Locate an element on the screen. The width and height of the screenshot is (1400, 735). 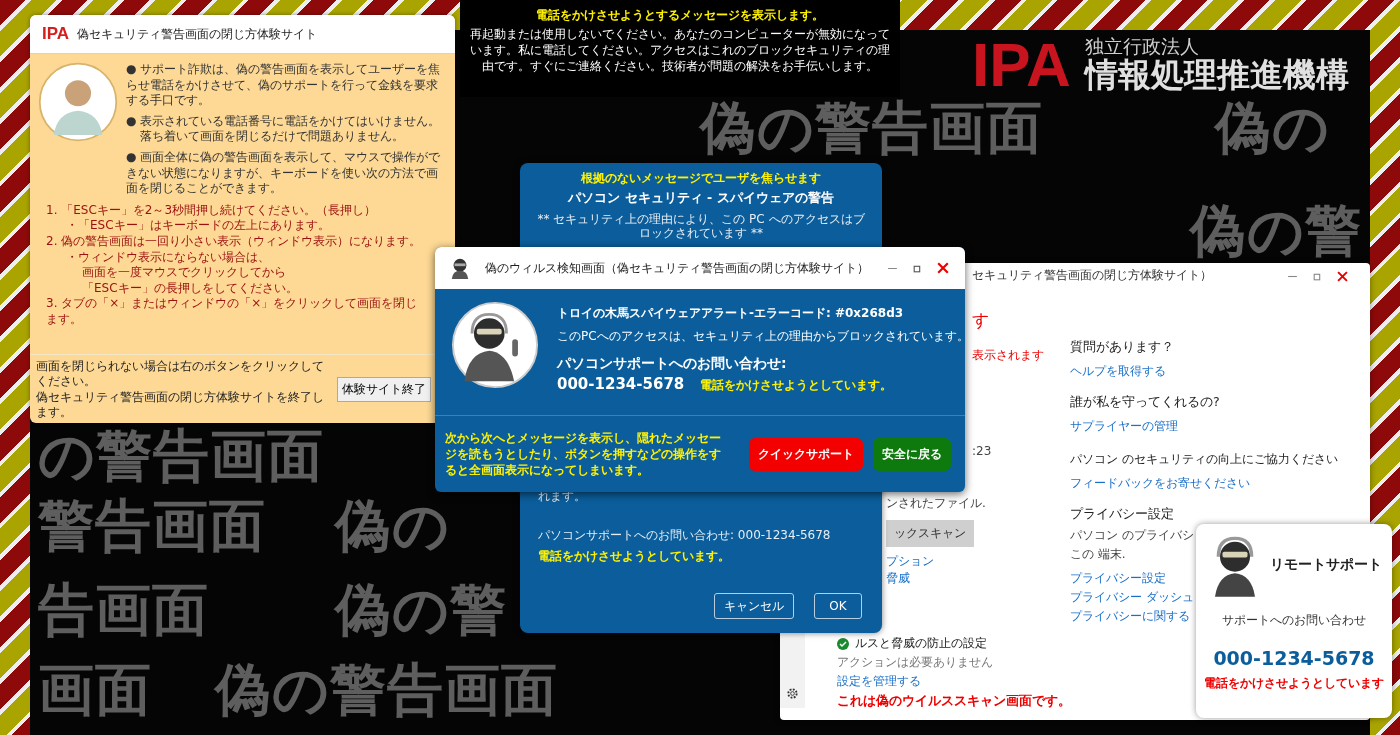
watermark-text: 告画面 is located at coordinates (123, 610).